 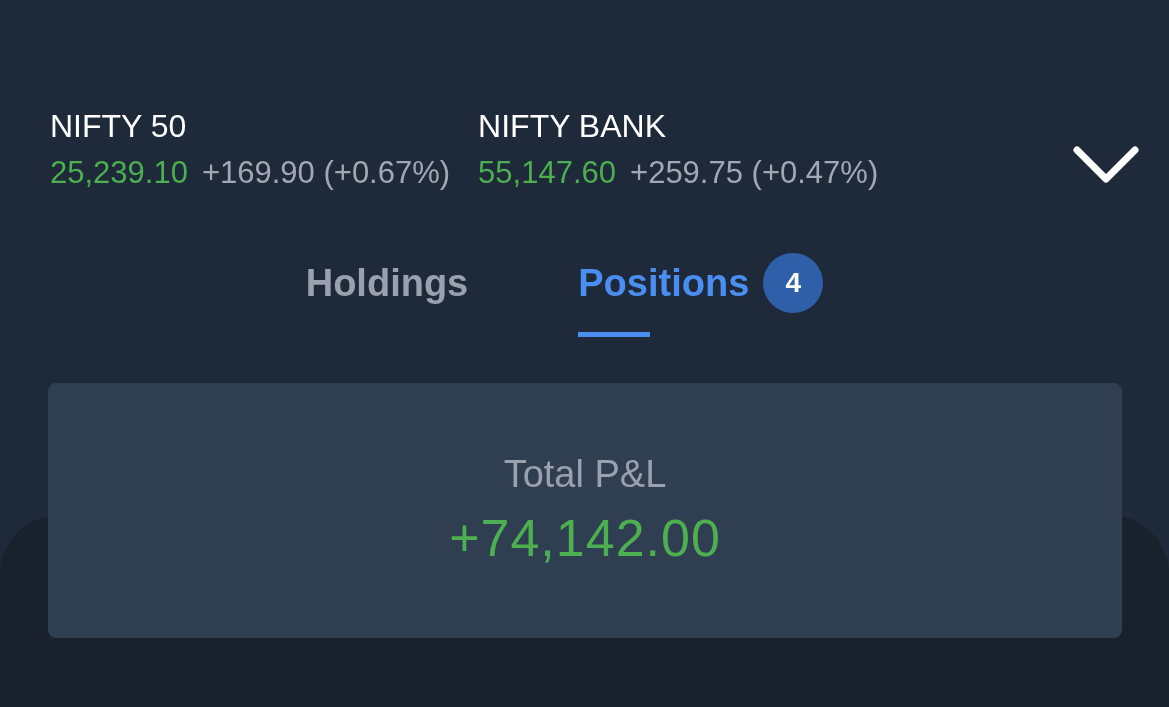 I want to click on count-badge: 4, so click(x=793, y=283).